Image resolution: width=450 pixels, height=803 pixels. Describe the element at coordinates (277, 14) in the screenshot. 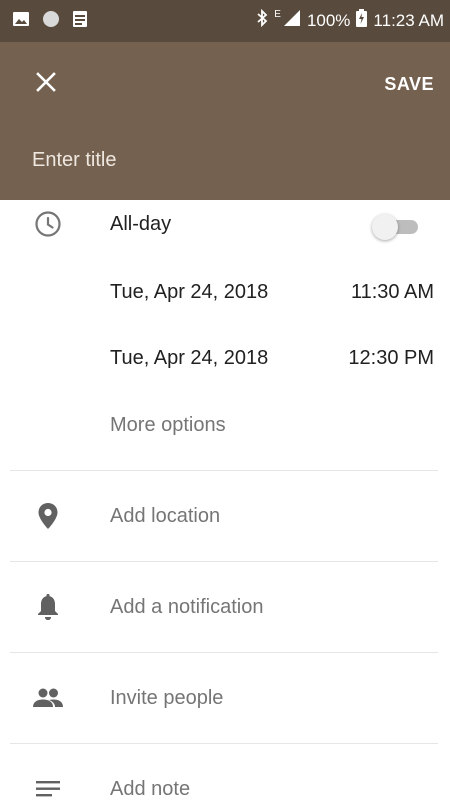

I see `network-type-label: E` at that location.